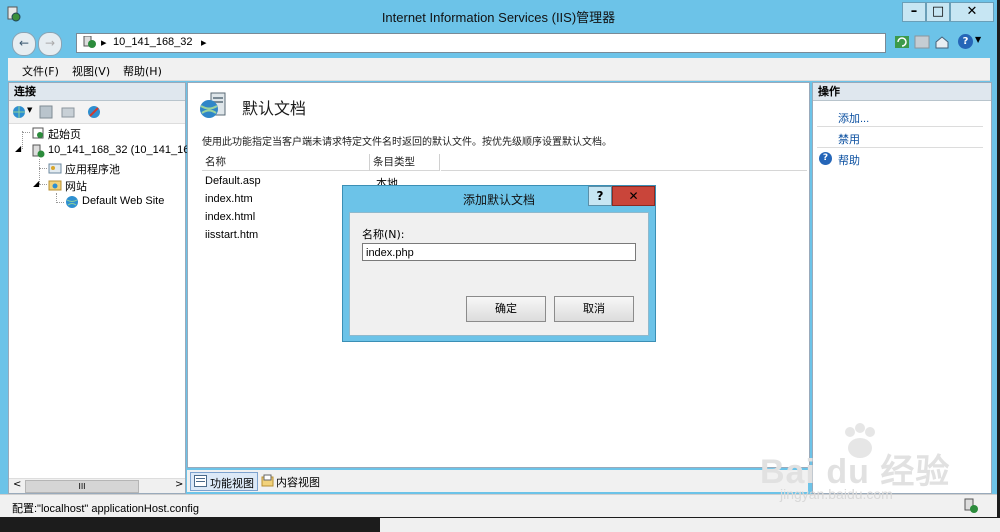 The width and height of the screenshot is (1000, 532). I want to click on add-default-document-dialog: 添加默认文档 ? ✕ 名称(N): index.php 确定 取消, so click(499, 263).